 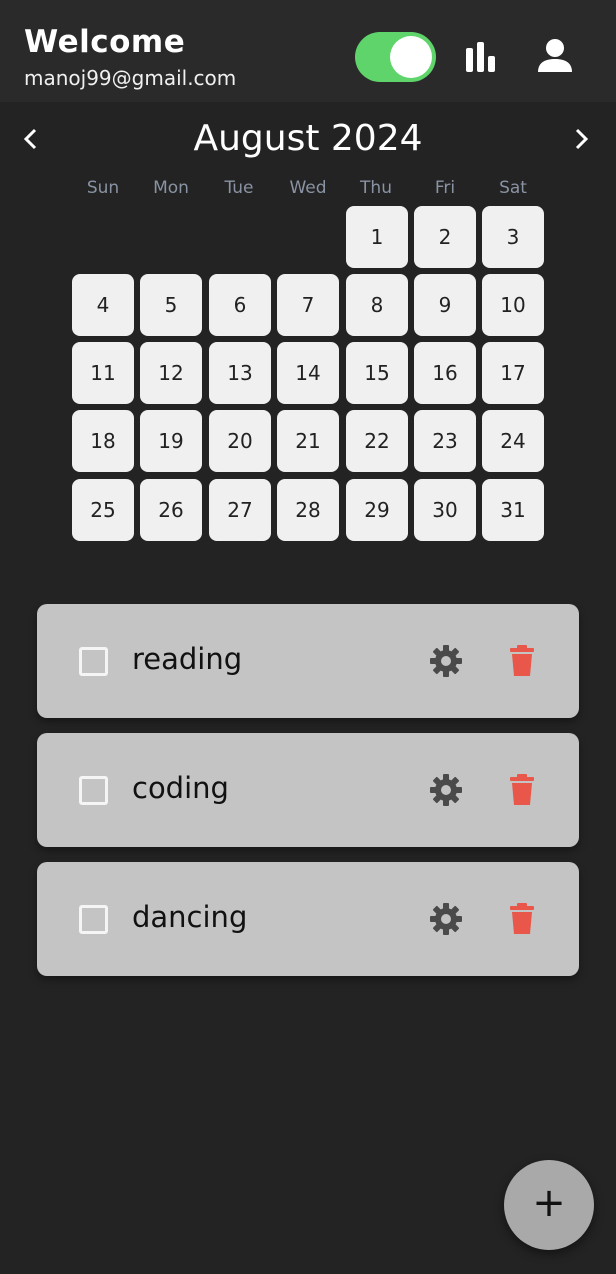 What do you see at coordinates (480, 57) in the screenshot?
I see `bar-chart-icon` at bounding box center [480, 57].